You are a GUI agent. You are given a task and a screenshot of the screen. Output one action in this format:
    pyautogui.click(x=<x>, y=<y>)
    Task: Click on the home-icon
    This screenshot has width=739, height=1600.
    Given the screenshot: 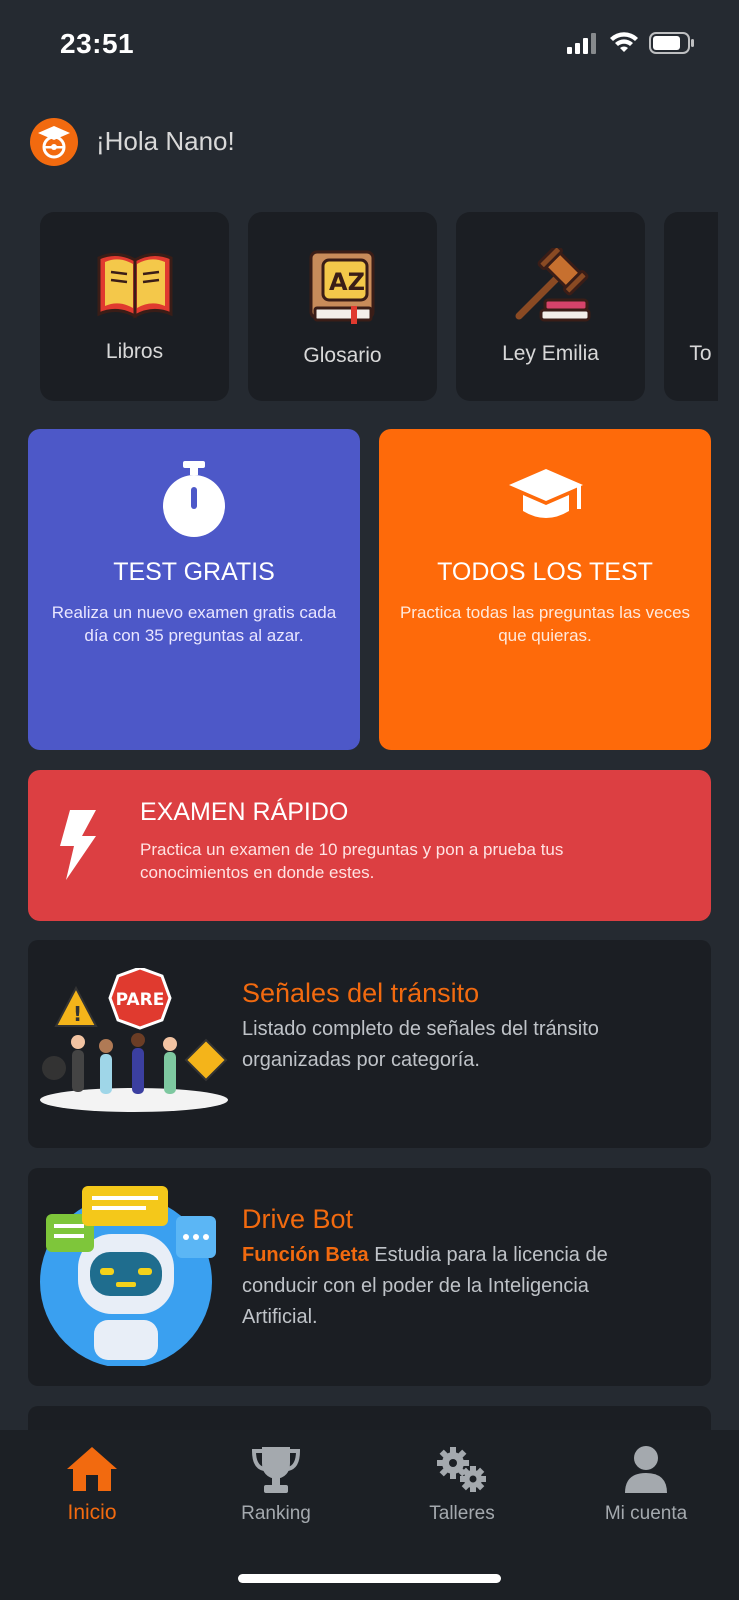 What is the action you would take?
    pyautogui.click(x=92, y=1469)
    